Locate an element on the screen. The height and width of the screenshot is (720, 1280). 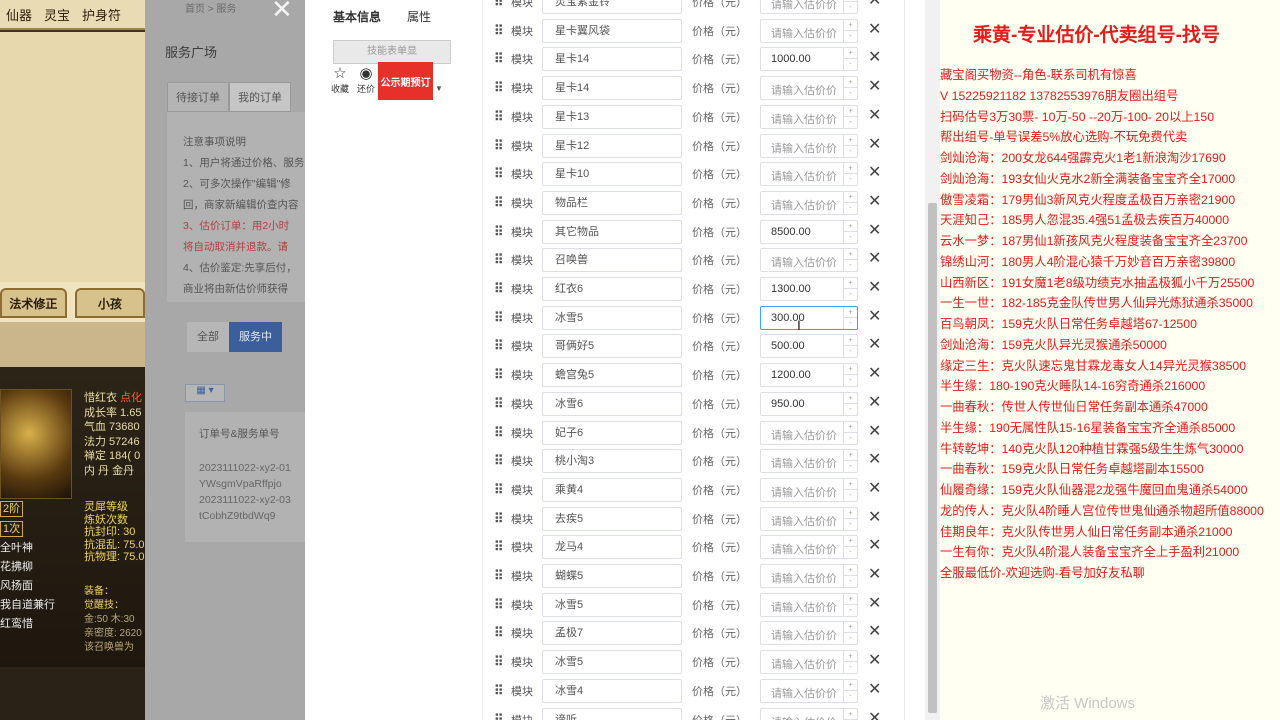
menu-xianqi: 仙器 is located at coordinates (19, 14).